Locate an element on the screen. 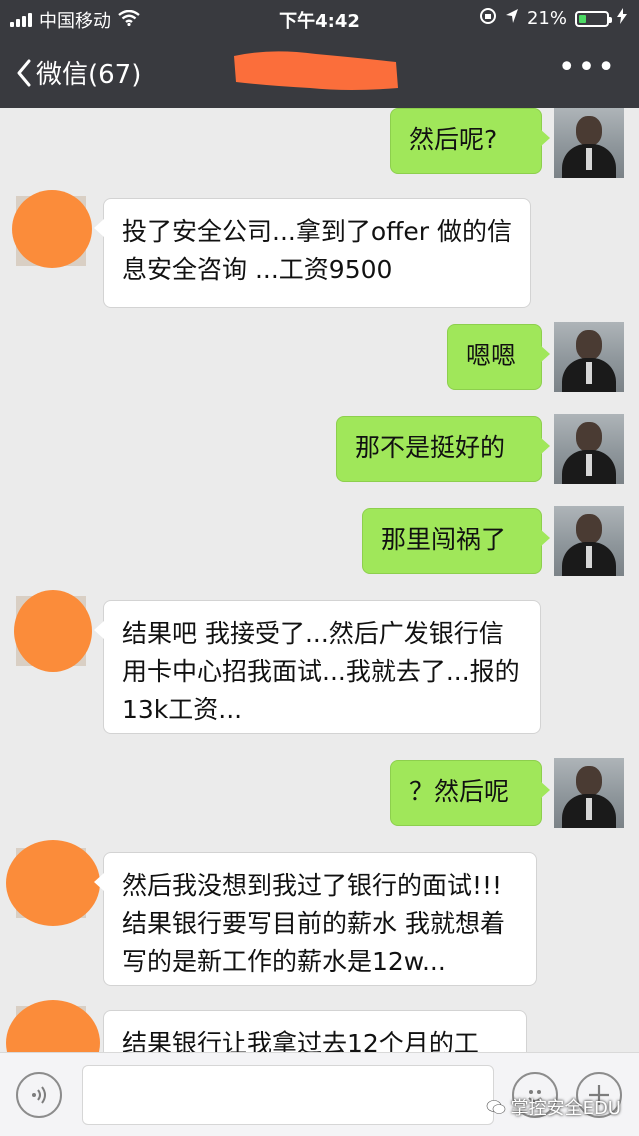 Image resolution: width=639 pixels, height=1136 pixels. message-bubble: 那不是挺好的 is located at coordinates (443, 449).